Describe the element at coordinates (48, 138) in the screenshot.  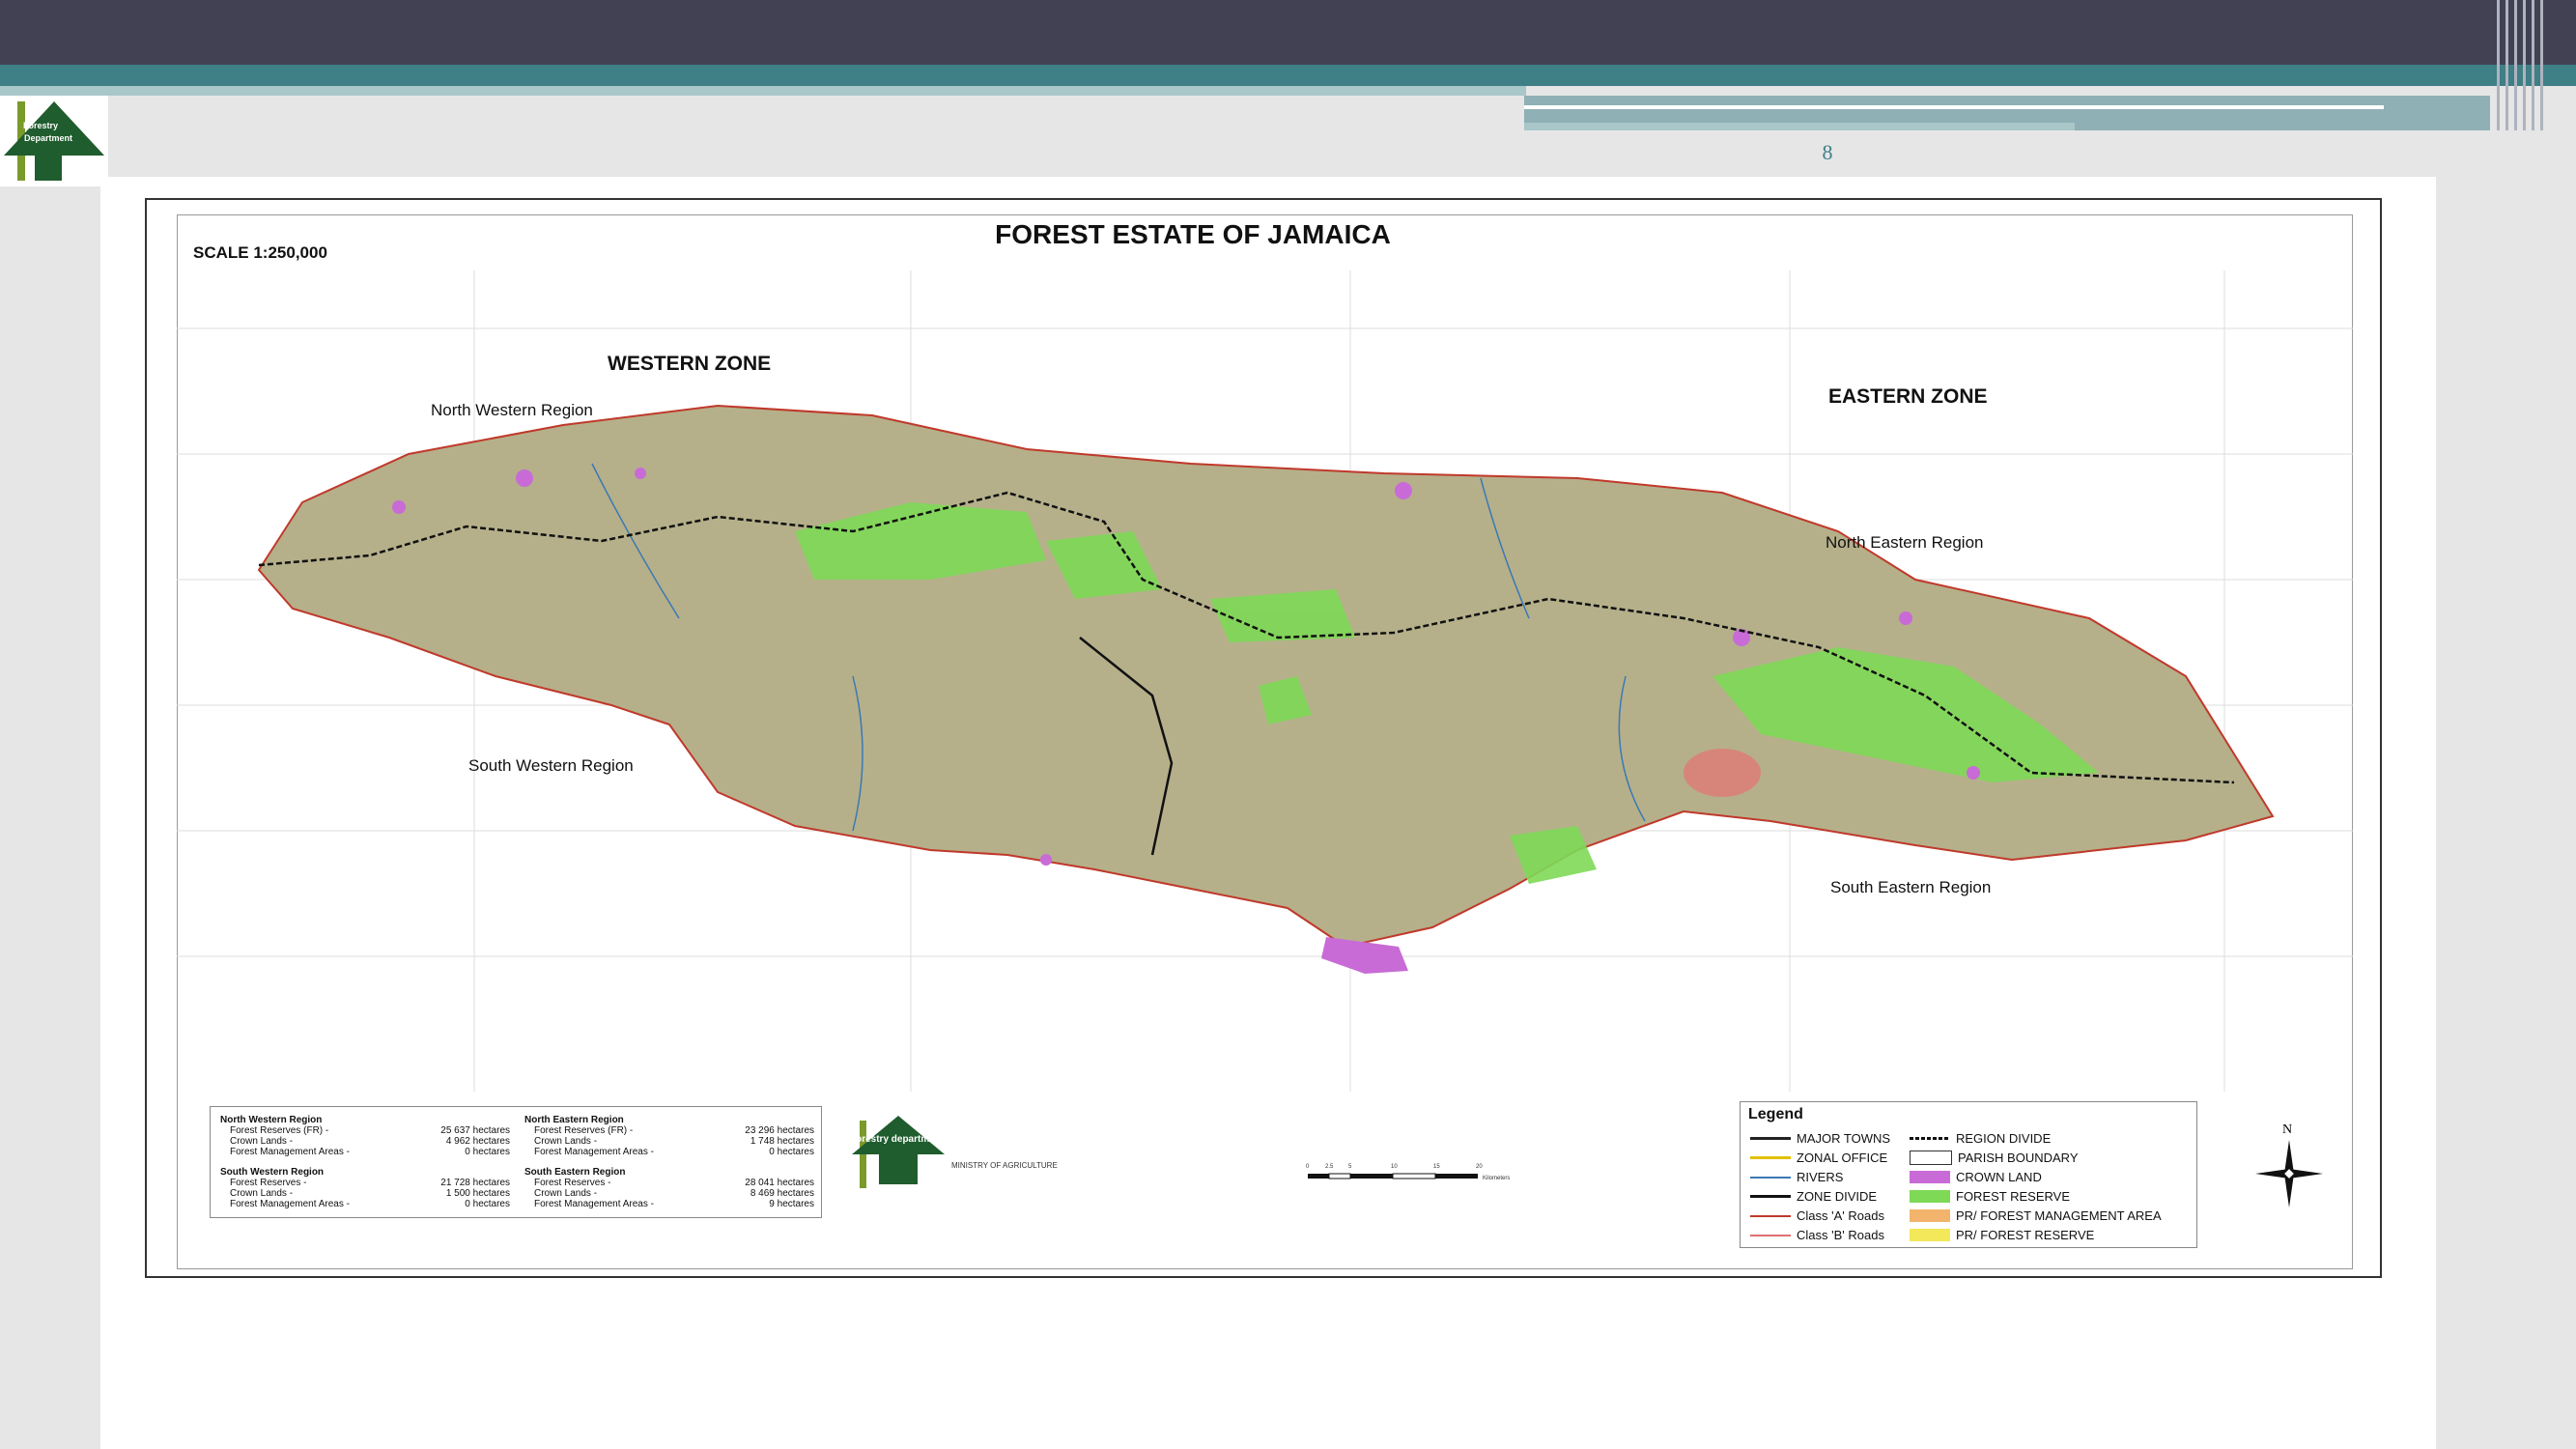
I see `logo-line2: Department` at that location.